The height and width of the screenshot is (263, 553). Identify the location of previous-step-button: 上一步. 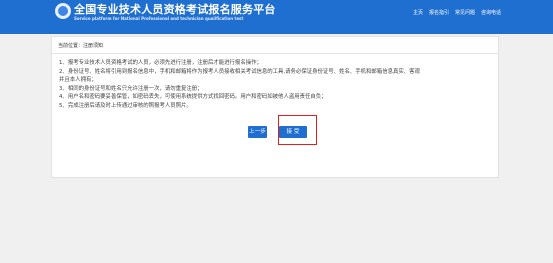
(257, 132).